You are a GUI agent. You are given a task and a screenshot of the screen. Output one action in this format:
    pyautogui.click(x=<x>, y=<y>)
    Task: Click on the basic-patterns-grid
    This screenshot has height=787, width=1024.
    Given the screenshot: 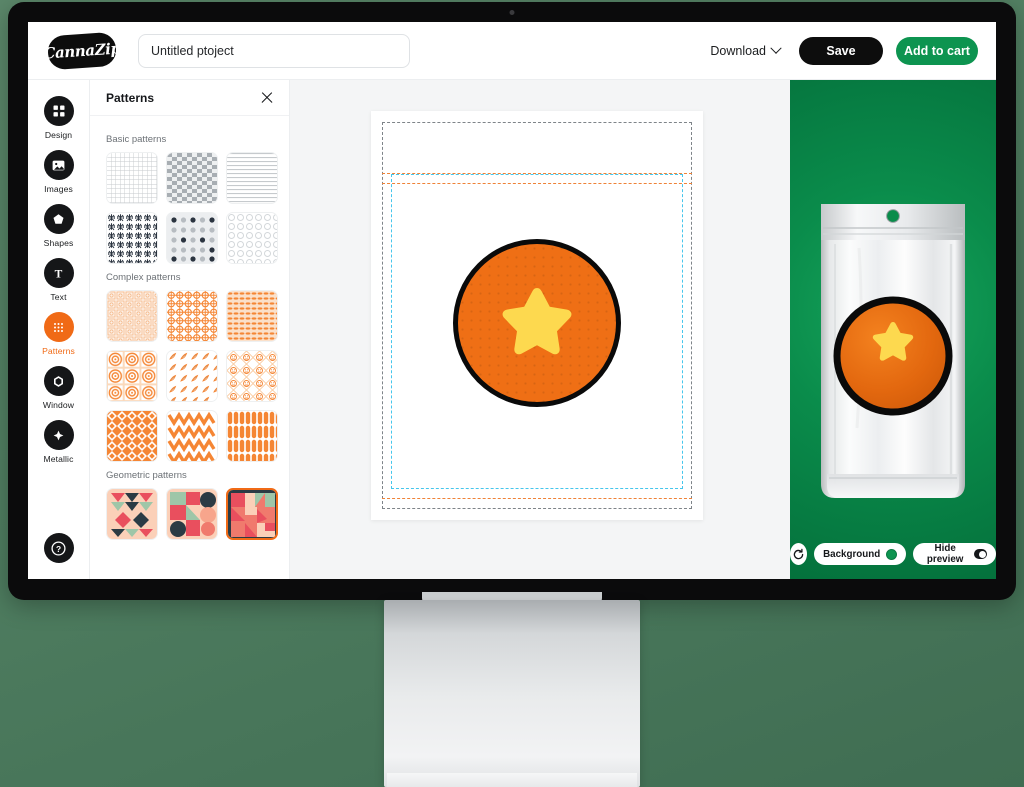 What is the action you would take?
    pyautogui.click(x=197, y=208)
    